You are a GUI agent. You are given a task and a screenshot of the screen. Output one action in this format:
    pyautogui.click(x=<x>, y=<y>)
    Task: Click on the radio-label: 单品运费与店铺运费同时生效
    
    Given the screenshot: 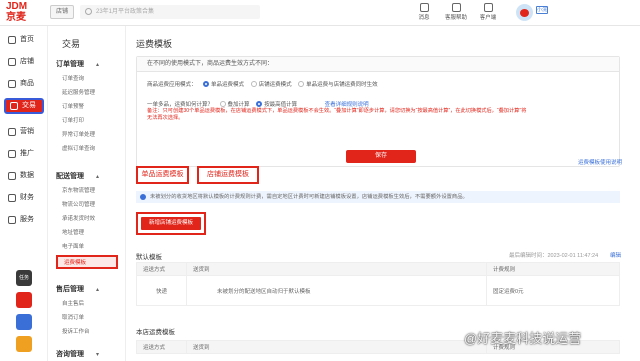 What is the action you would take?
    pyautogui.click(x=342, y=85)
    